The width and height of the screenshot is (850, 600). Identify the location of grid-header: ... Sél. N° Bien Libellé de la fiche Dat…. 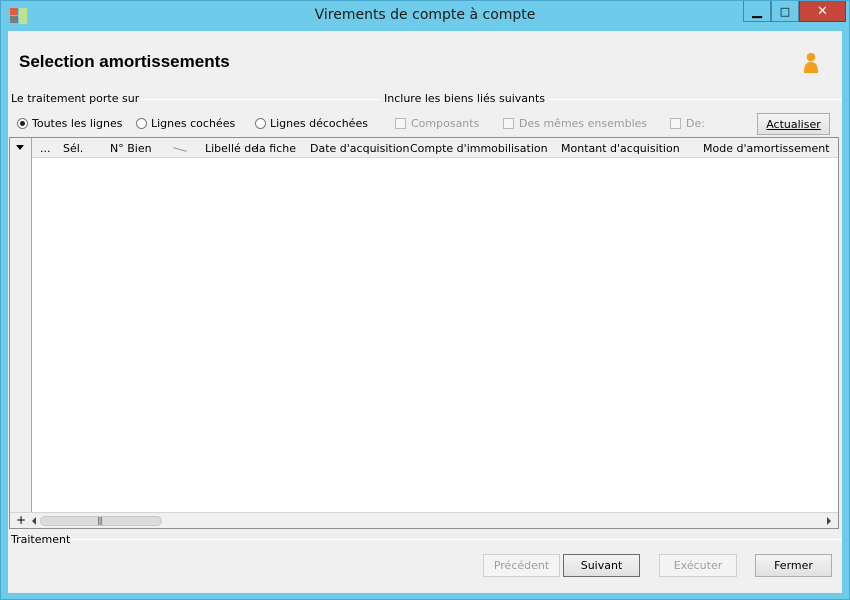
(435, 148).